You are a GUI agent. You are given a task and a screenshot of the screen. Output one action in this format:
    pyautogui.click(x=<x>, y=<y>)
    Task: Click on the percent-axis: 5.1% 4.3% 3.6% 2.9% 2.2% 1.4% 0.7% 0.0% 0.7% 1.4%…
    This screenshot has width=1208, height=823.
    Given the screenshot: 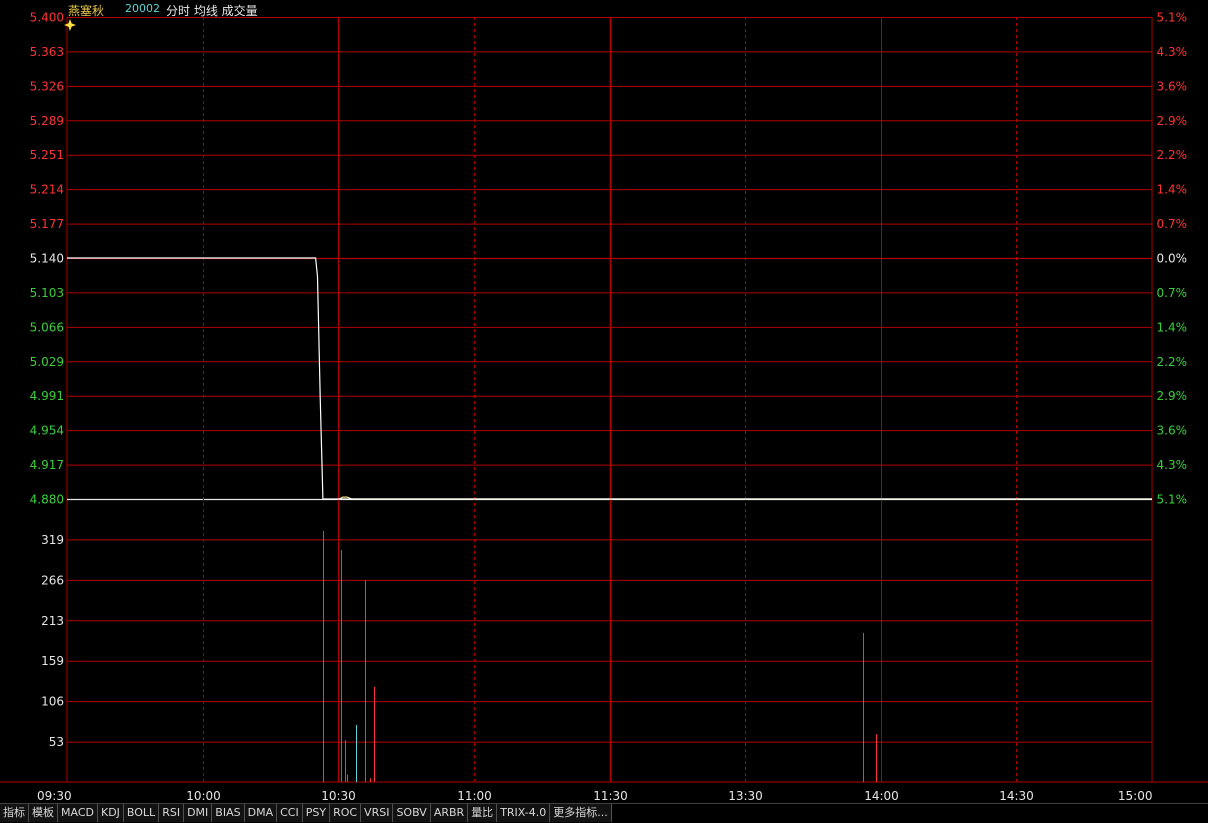 What is the action you would take?
    pyautogui.click(x=1172, y=259)
    